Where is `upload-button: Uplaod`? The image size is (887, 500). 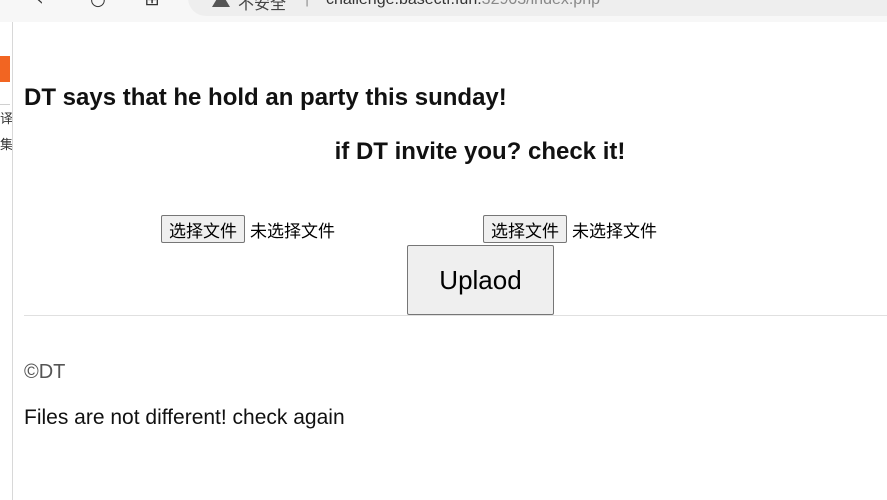
upload-button: Uplaod is located at coordinates (480, 280).